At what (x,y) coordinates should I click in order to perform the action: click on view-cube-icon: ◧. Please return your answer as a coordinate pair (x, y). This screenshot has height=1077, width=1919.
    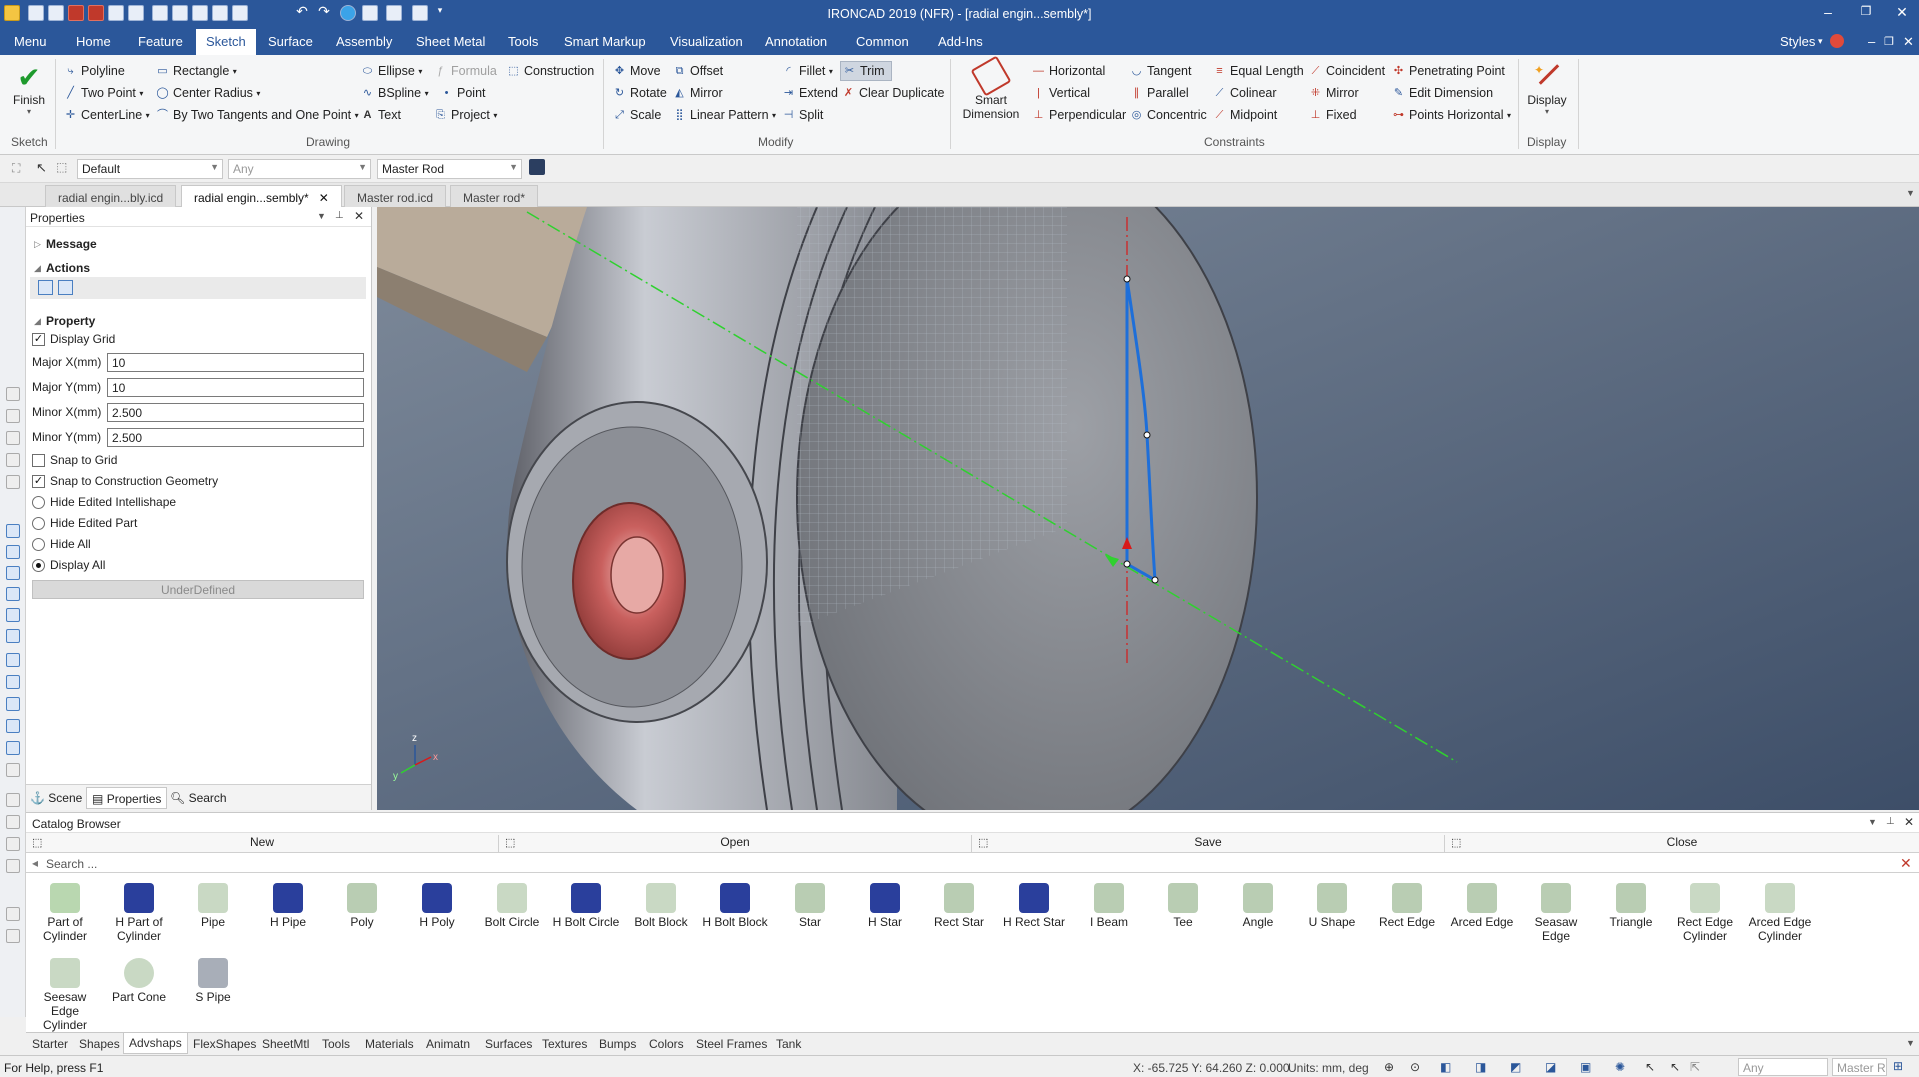
    Looking at the image, I should click on (1445, 1067).